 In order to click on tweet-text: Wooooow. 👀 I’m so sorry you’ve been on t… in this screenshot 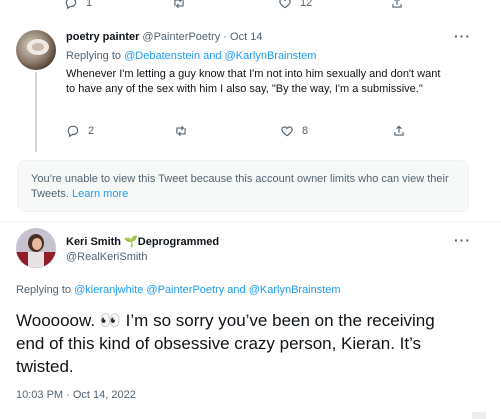, I will do `click(225, 343)`.